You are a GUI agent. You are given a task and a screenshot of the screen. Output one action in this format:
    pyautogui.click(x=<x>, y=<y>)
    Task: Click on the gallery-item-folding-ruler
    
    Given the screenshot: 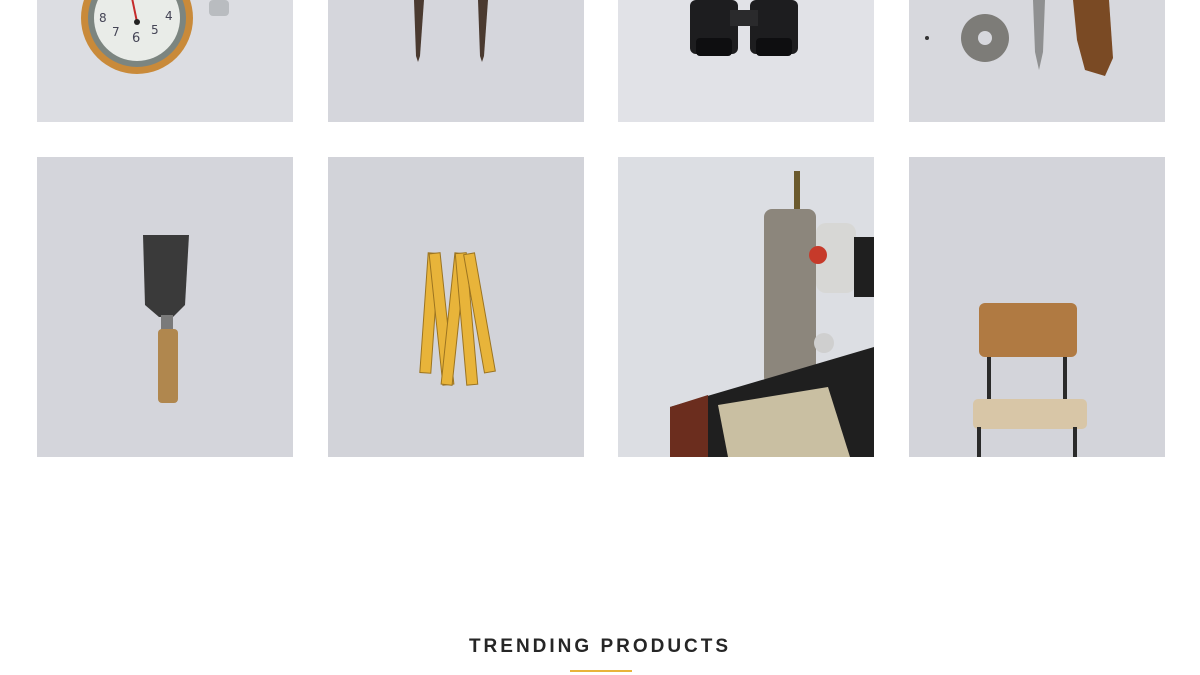 What is the action you would take?
    pyautogui.click(x=456, y=307)
    